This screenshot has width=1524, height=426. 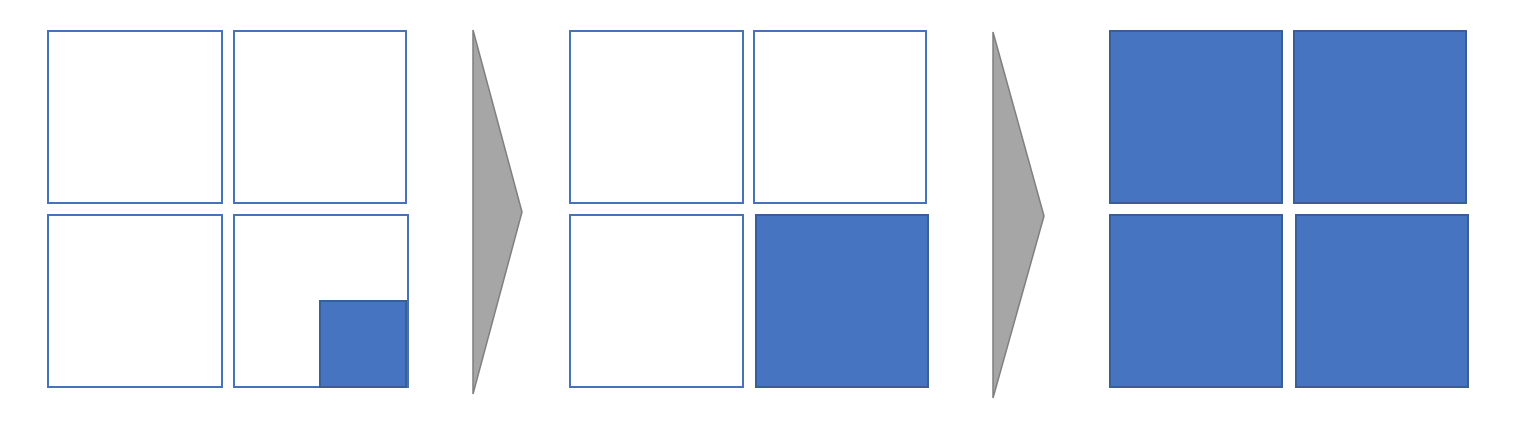 I want to click on stage-2-cell-bottom-left, so click(x=656, y=301).